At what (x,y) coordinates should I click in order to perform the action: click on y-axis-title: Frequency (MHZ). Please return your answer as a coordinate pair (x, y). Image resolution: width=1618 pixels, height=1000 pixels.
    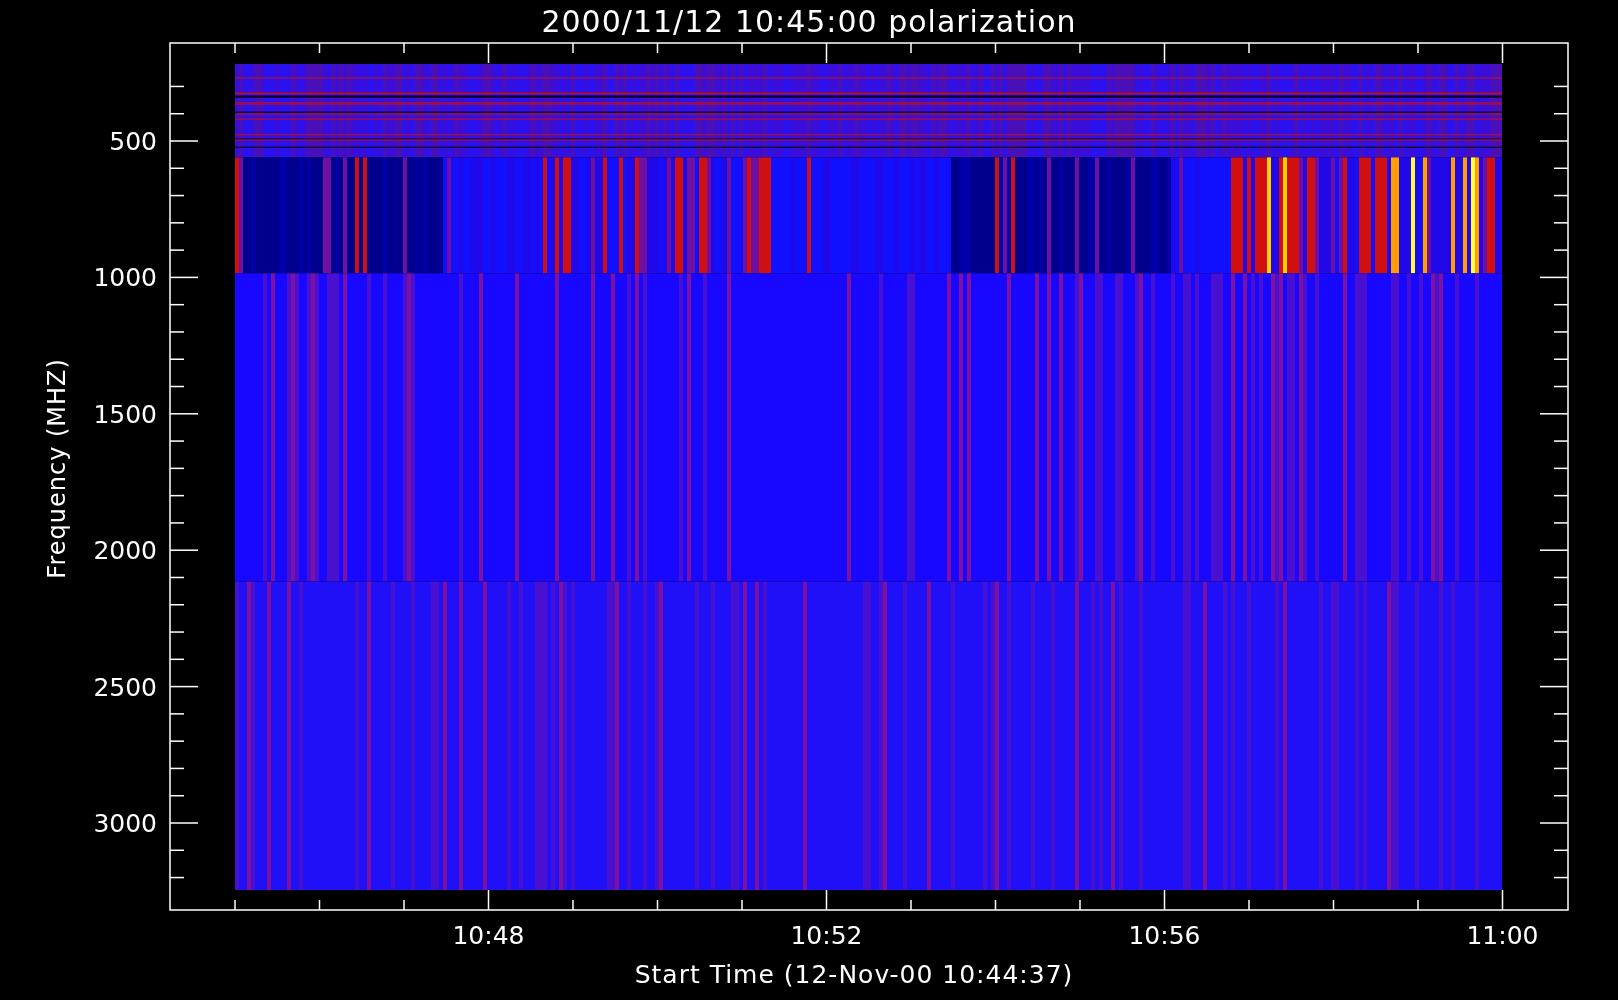
    Looking at the image, I should click on (57, 468).